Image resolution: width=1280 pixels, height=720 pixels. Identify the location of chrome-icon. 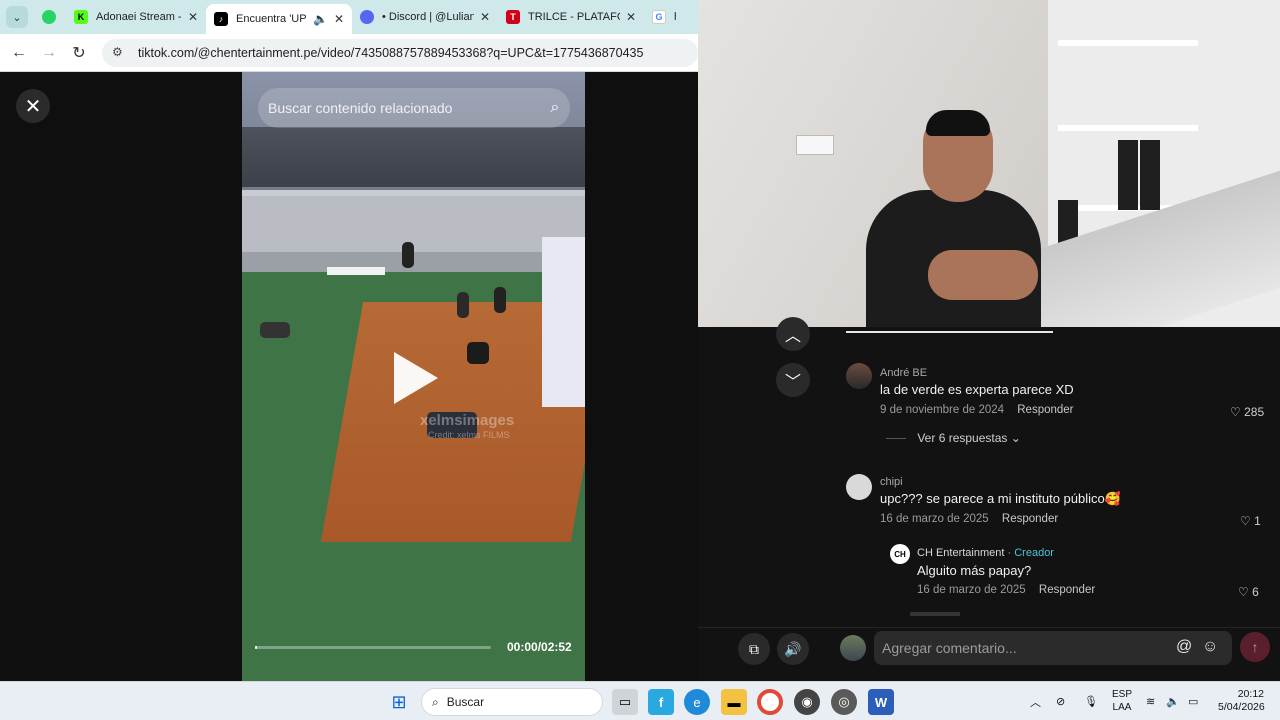
(770, 702).